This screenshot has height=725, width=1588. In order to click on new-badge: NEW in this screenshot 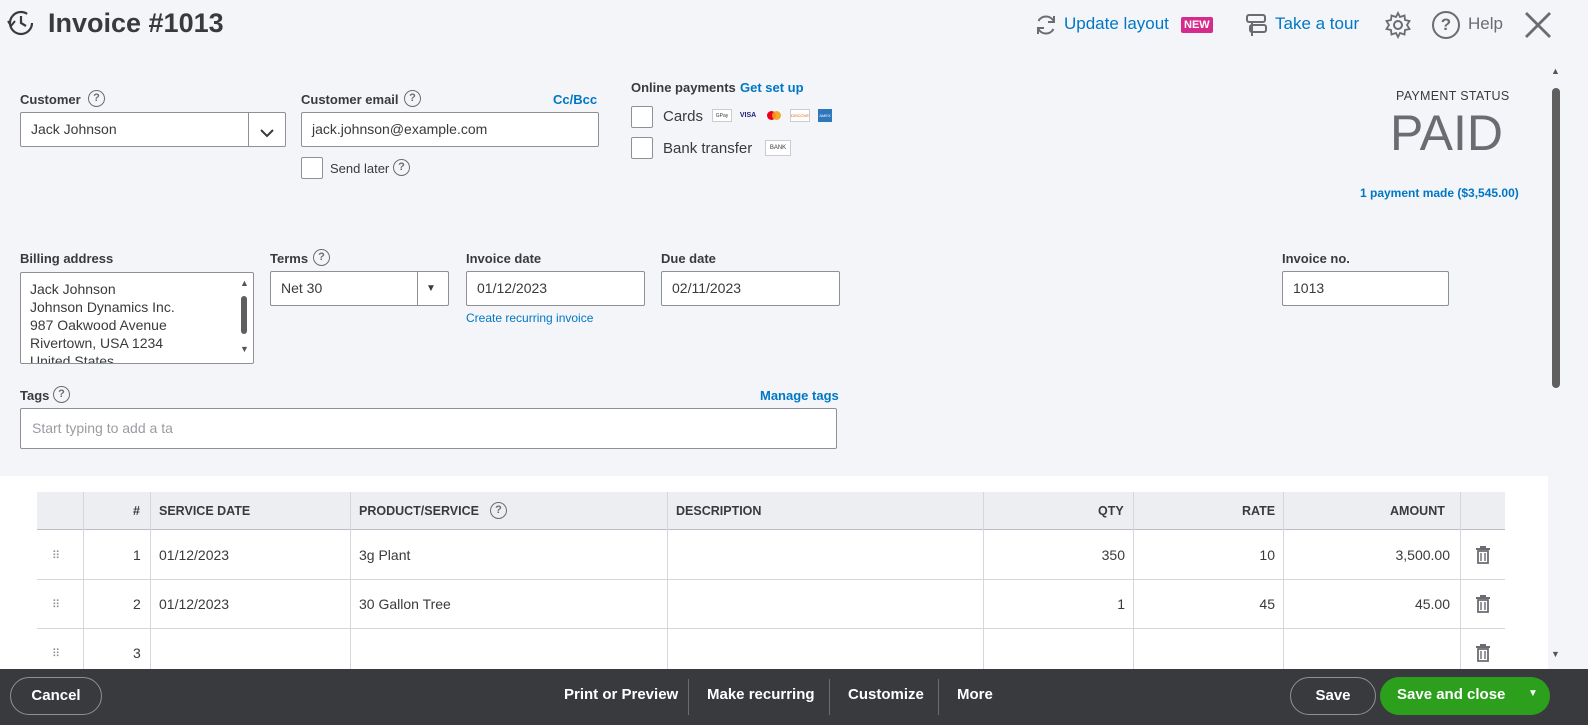, I will do `click(1197, 25)`.